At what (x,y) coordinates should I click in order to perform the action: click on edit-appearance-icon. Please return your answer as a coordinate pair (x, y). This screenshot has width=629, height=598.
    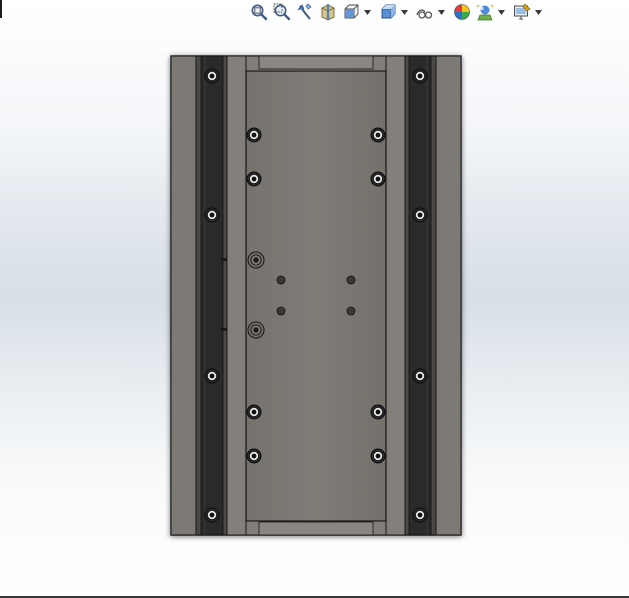
    Looking at the image, I should click on (462, 12).